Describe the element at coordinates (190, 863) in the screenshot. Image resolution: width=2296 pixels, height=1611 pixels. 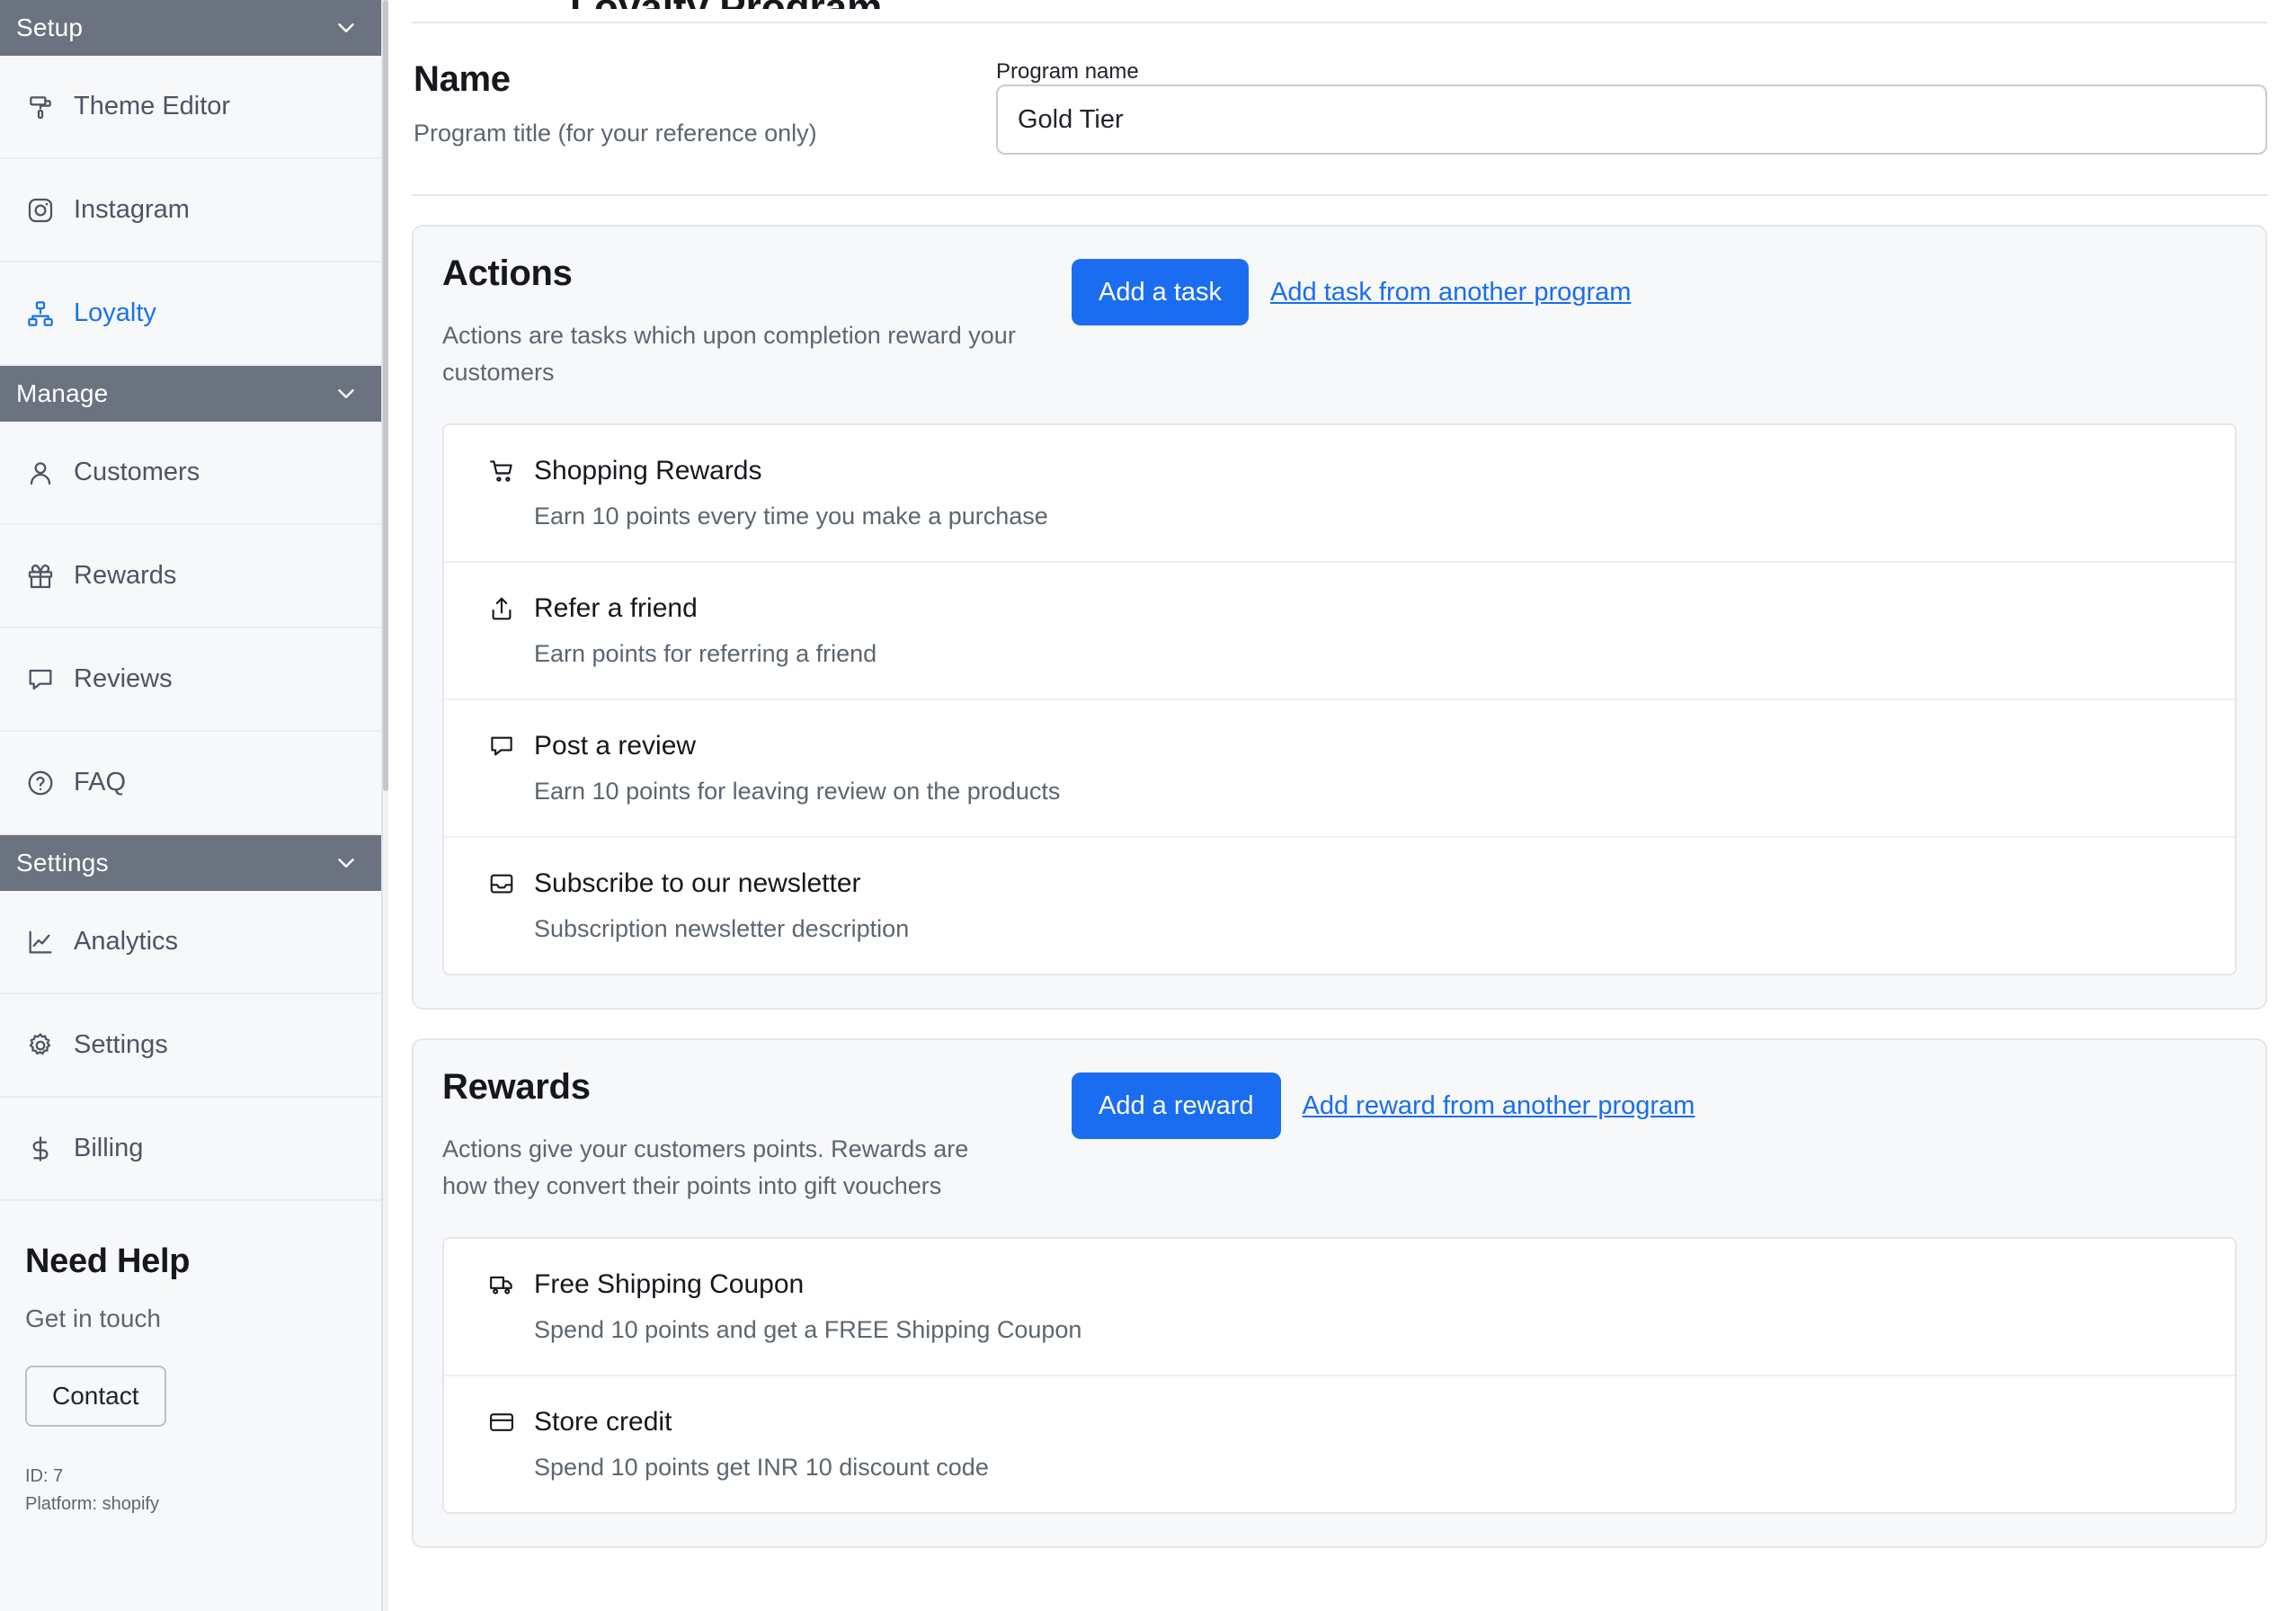
I see `sidebar-group-settings: Settings` at that location.